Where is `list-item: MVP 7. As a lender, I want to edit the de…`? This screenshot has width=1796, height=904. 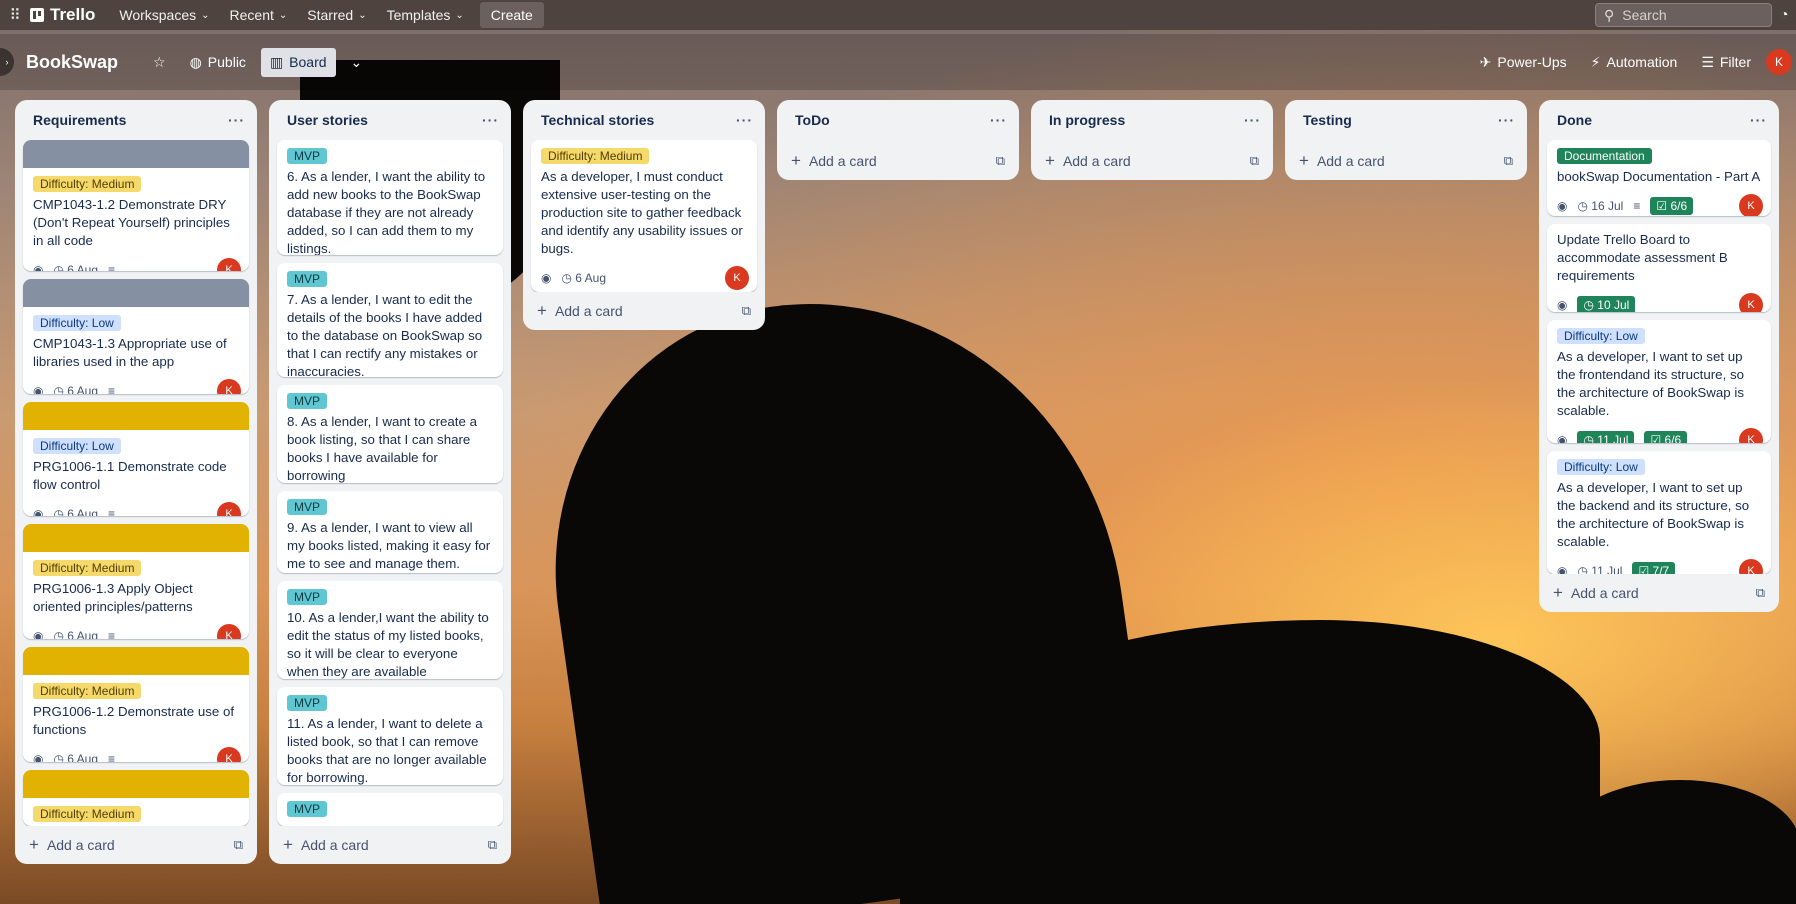 list-item: MVP 7. As a lender, I want to edit the de… is located at coordinates (390, 320).